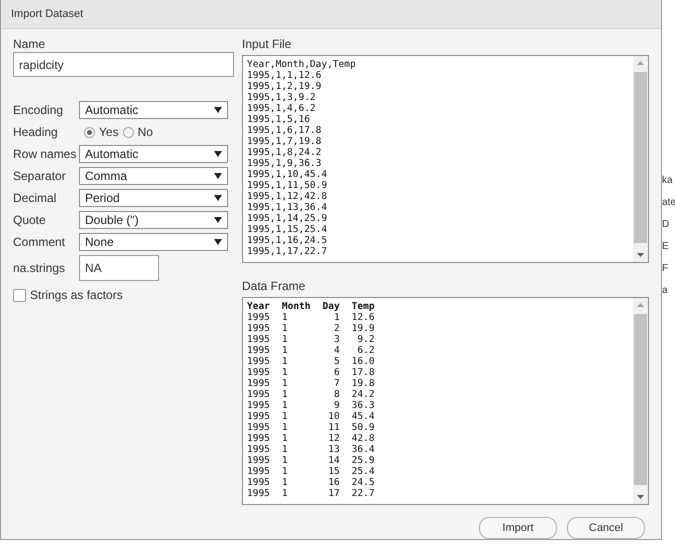 The image size is (675, 553). Describe the element at coordinates (153, 198) in the screenshot. I see `dropdown: Period` at that location.